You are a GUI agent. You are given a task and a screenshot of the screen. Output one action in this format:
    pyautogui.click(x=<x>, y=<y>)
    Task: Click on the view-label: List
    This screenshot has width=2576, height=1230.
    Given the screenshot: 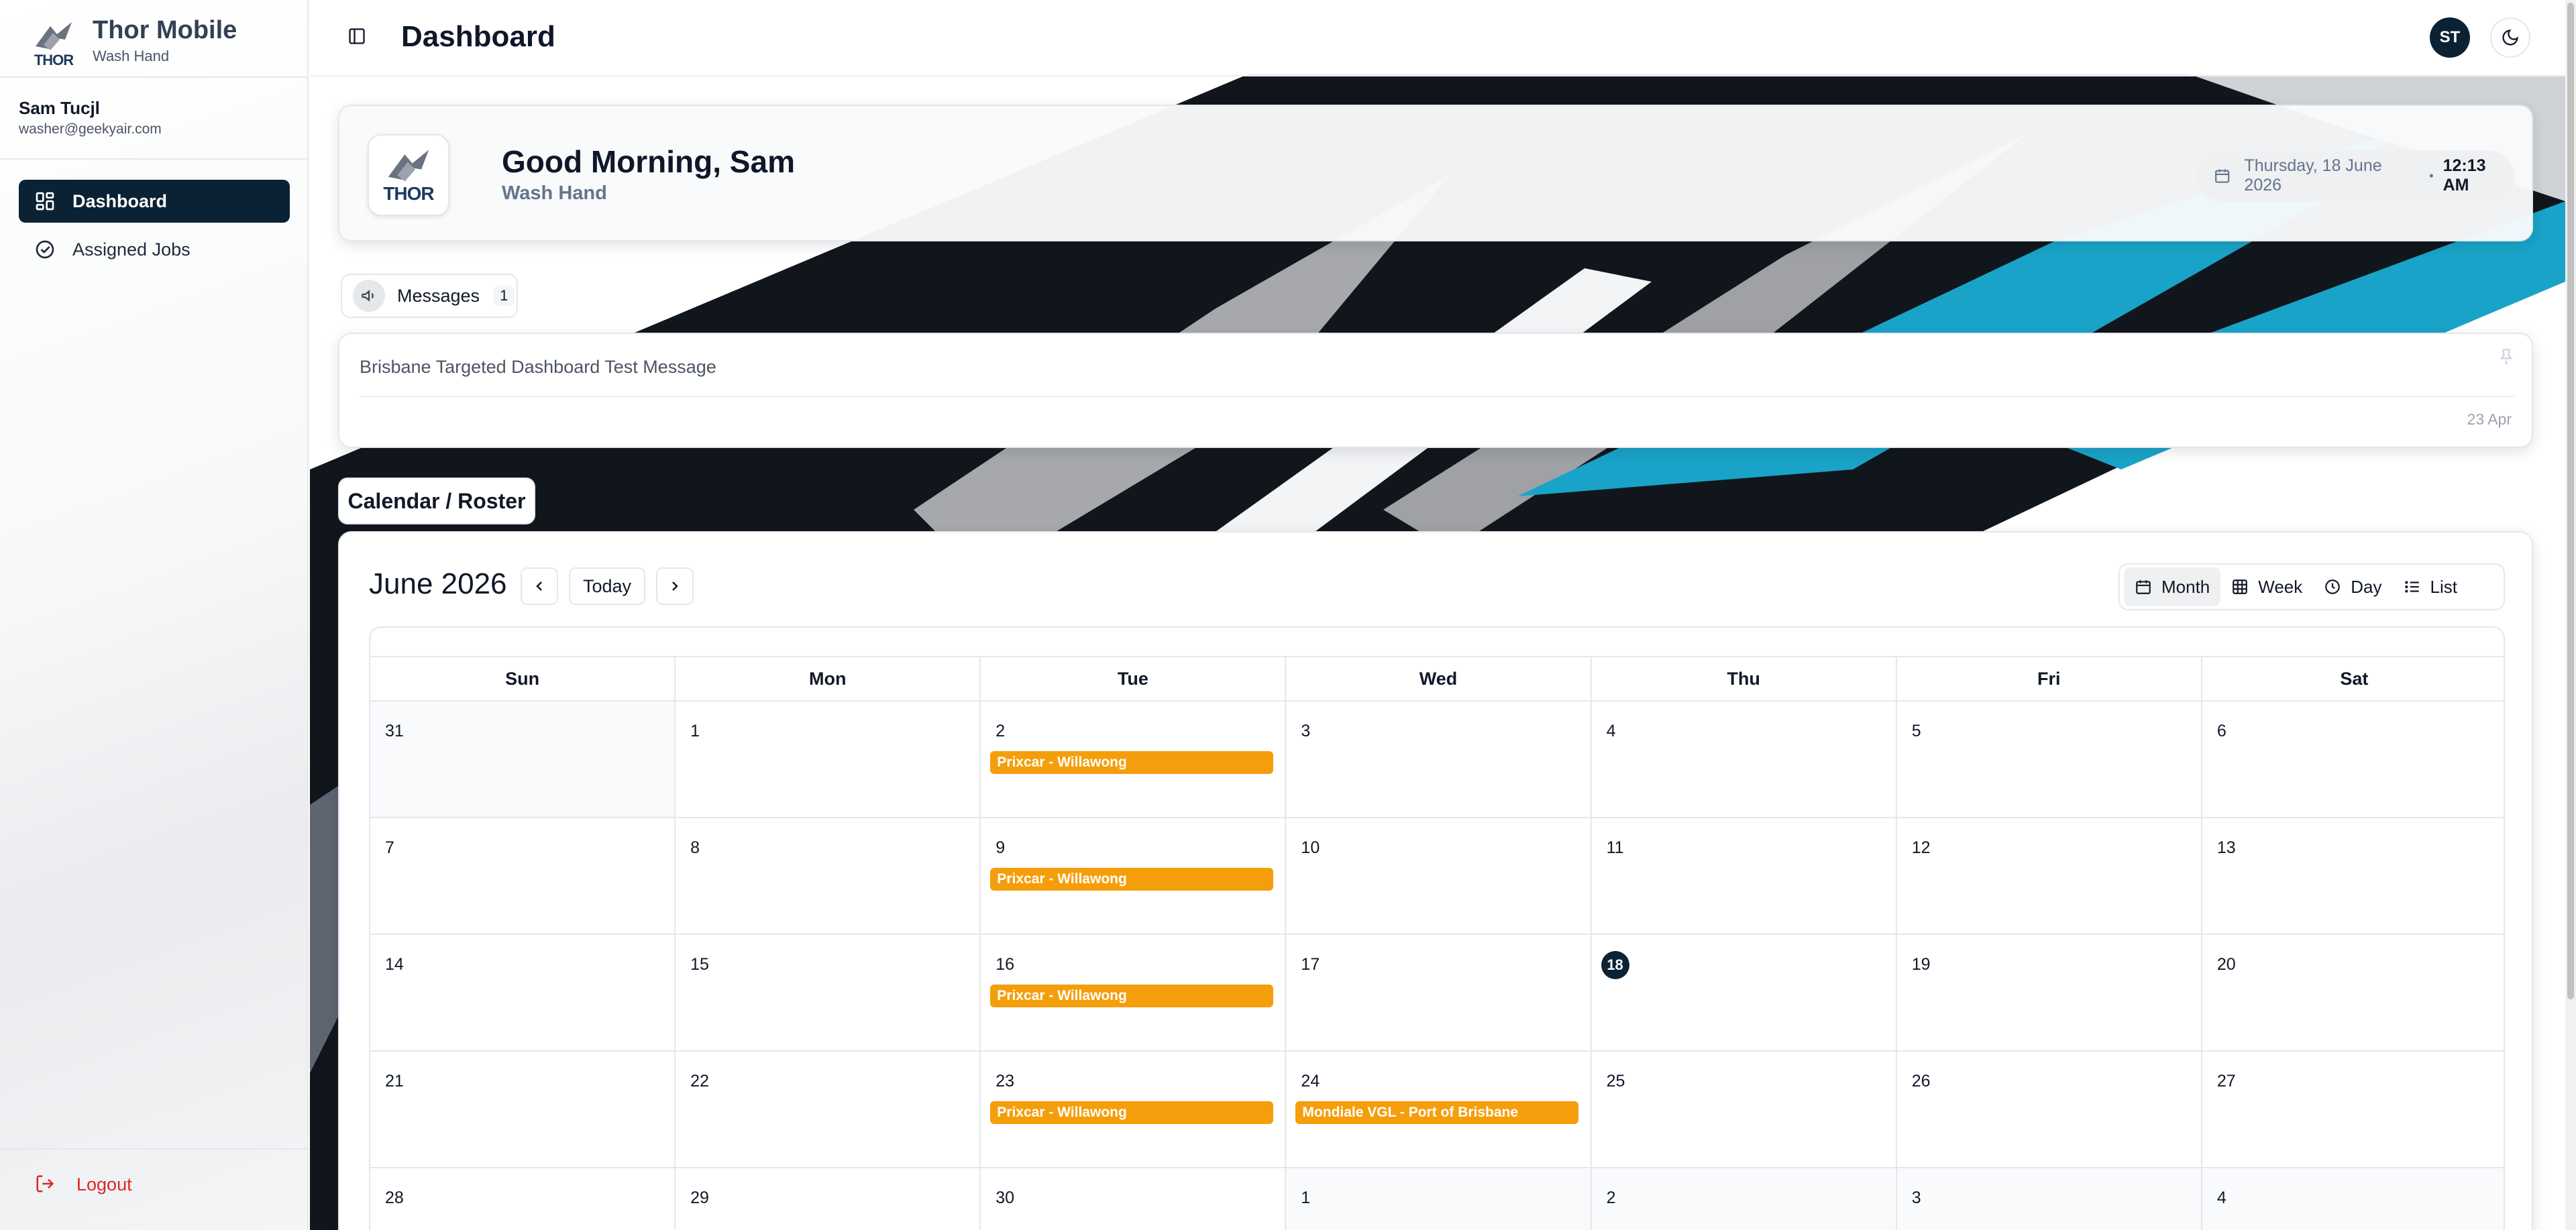 What is the action you would take?
    pyautogui.click(x=2443, y=586)
    